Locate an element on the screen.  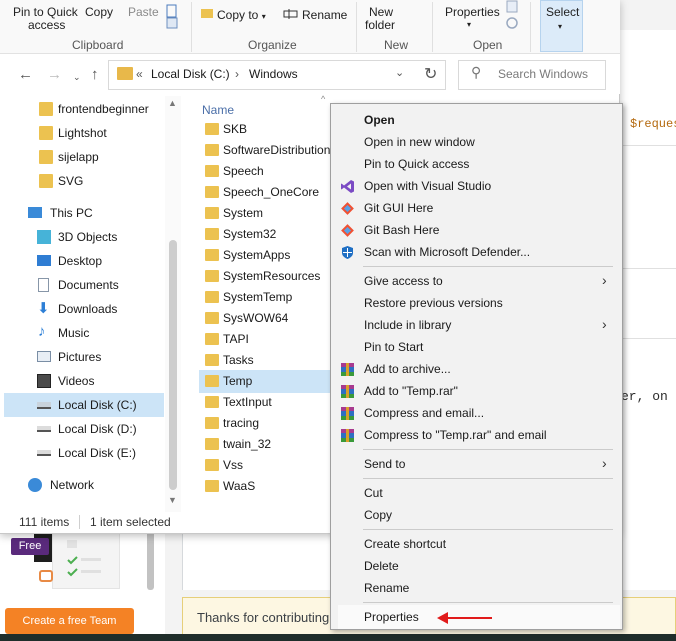
menu-item-rename: Rename is located at coordinates (478, 588).